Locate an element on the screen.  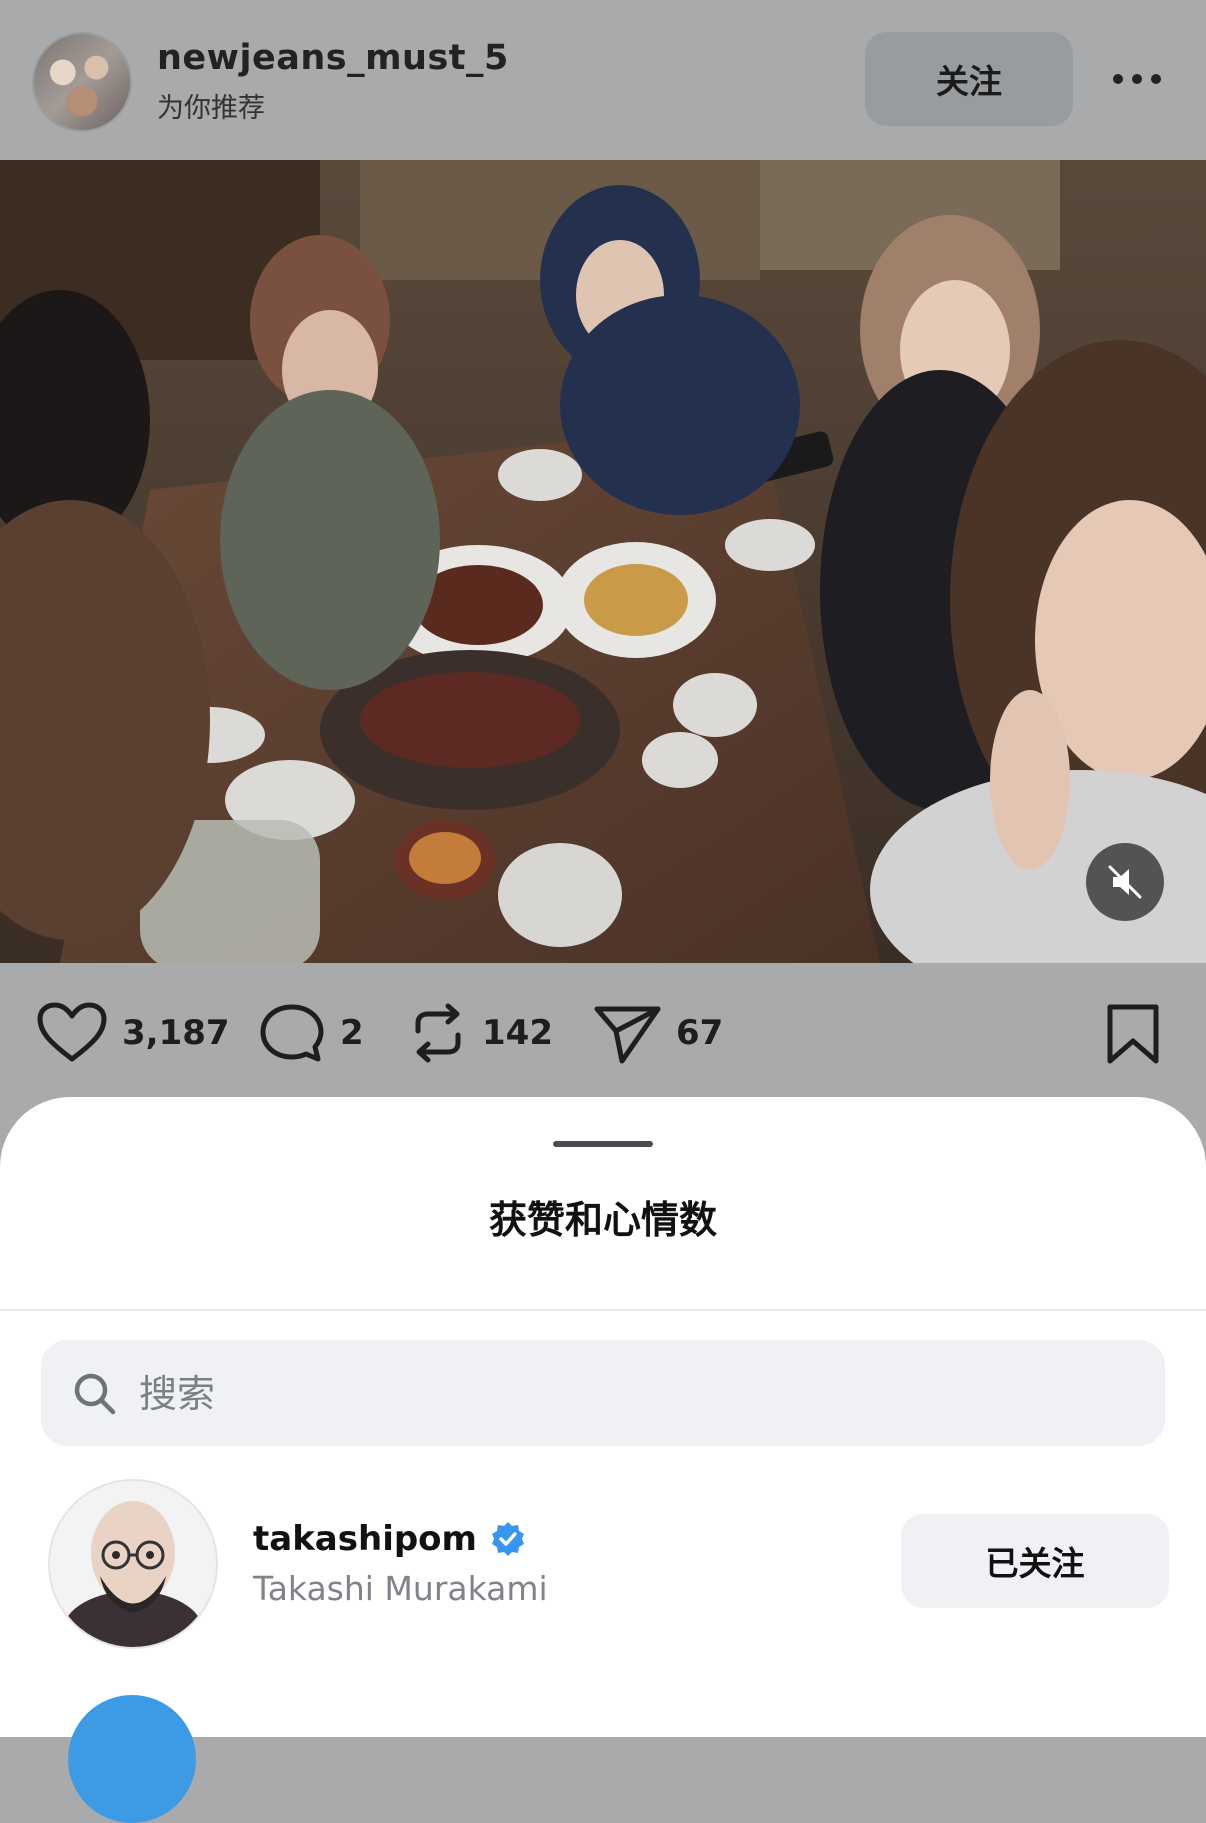
post-author-avatar is located at coordinates (82, 82).